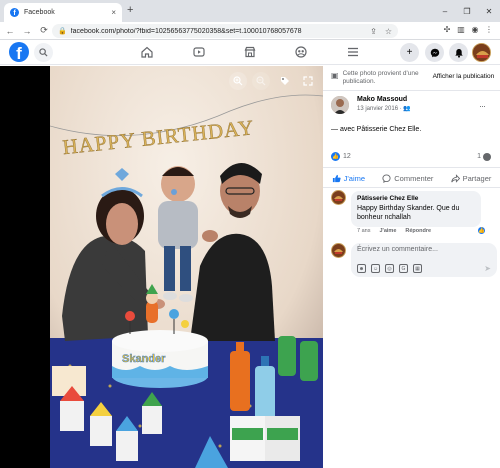  I want to click on sticker-icon: ▦, so click(417, 268).